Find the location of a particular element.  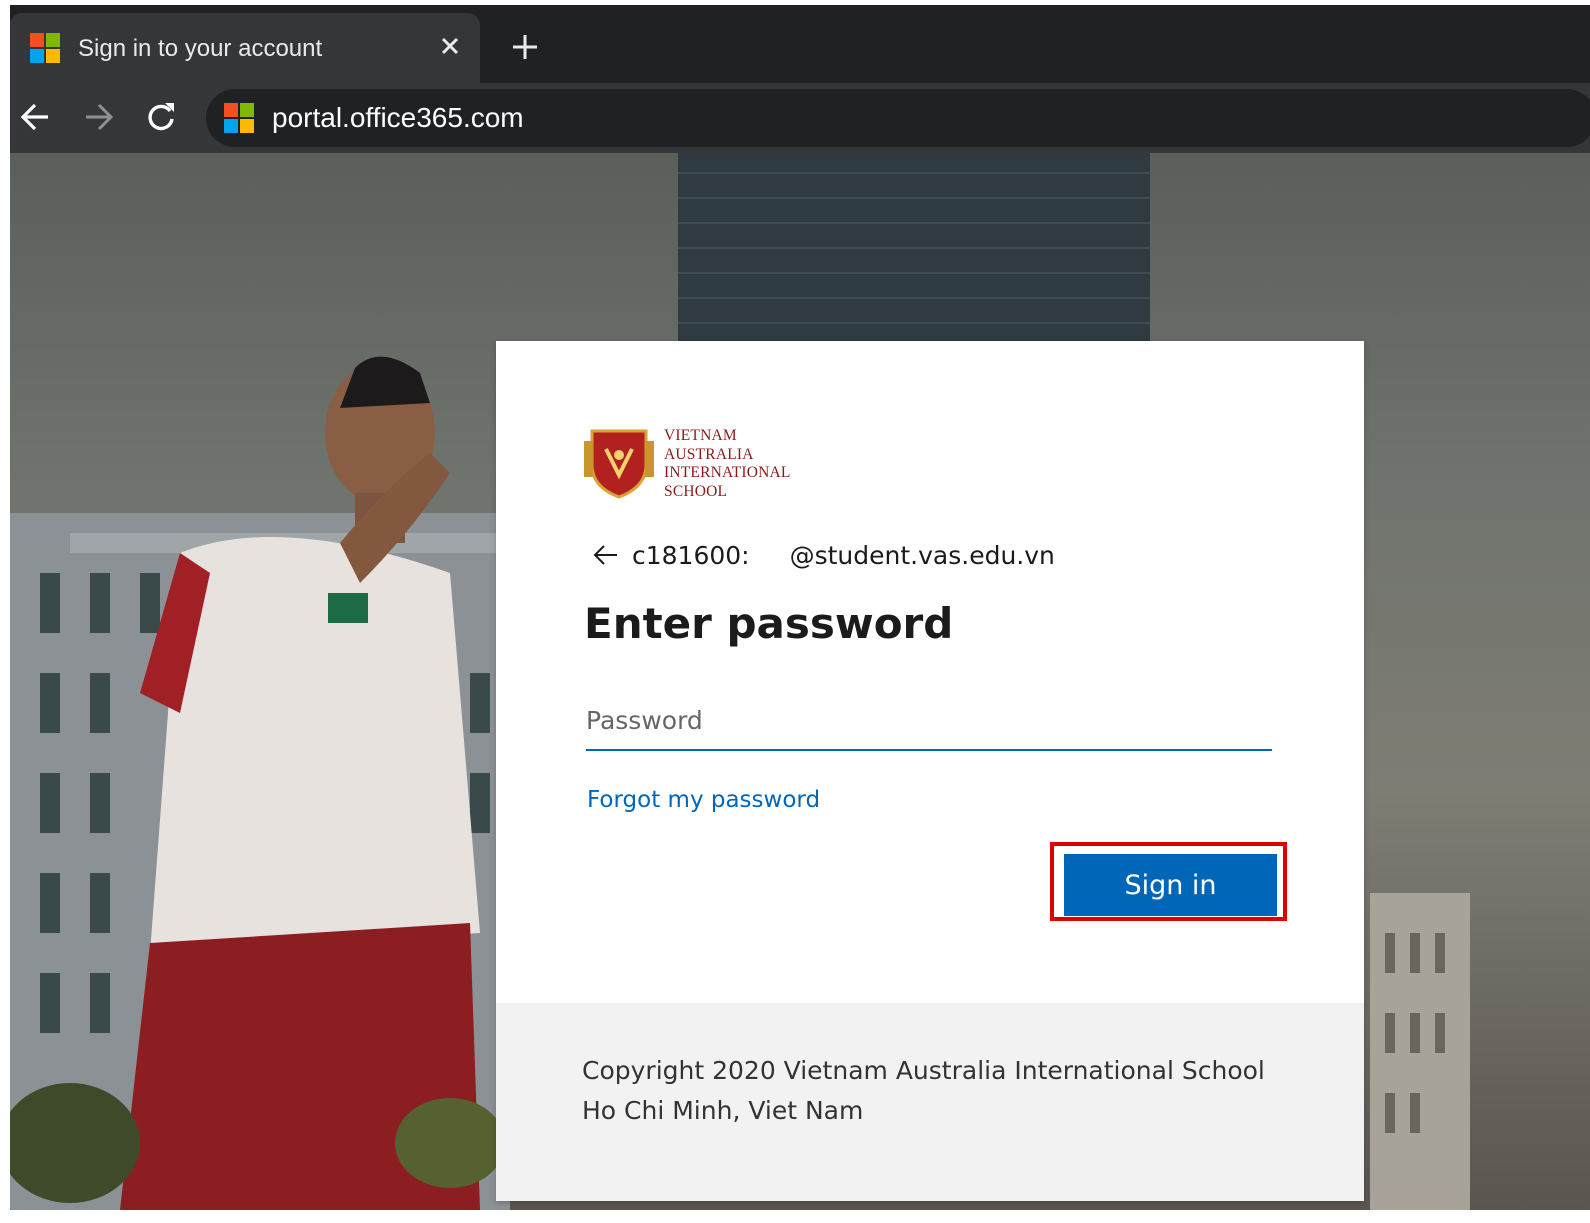

logo-line-4: SCHOOL is located at coordinates (696, 491).